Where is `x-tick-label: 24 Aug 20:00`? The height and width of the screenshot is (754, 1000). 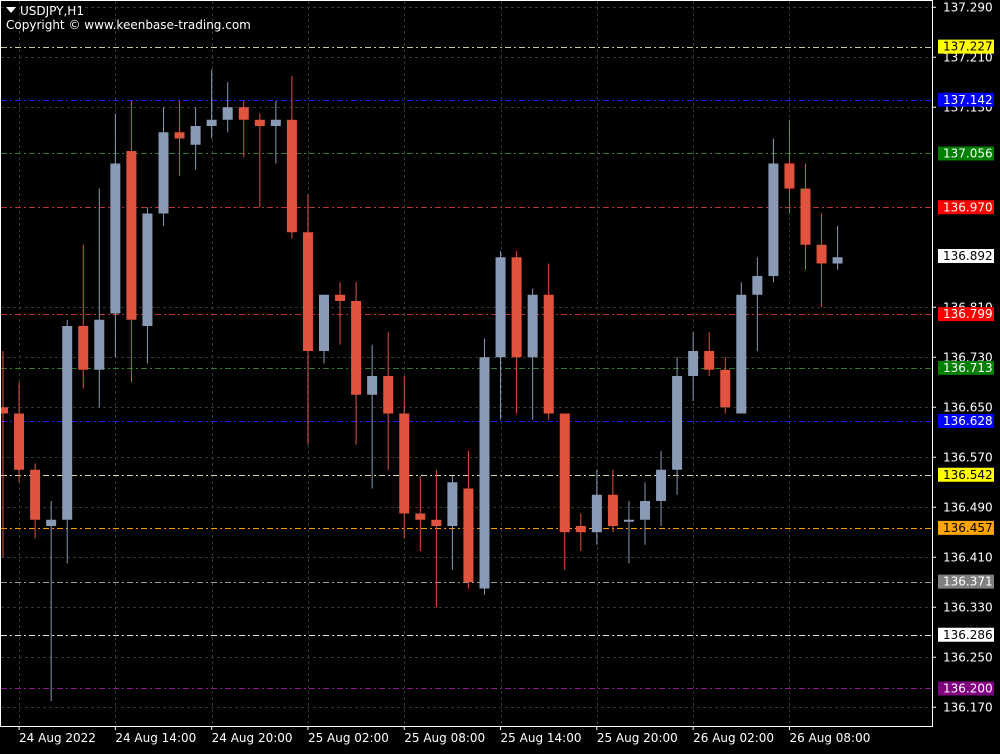
x-tick-label: 24 Aug 20:00 is located at coordinates (252, 738).